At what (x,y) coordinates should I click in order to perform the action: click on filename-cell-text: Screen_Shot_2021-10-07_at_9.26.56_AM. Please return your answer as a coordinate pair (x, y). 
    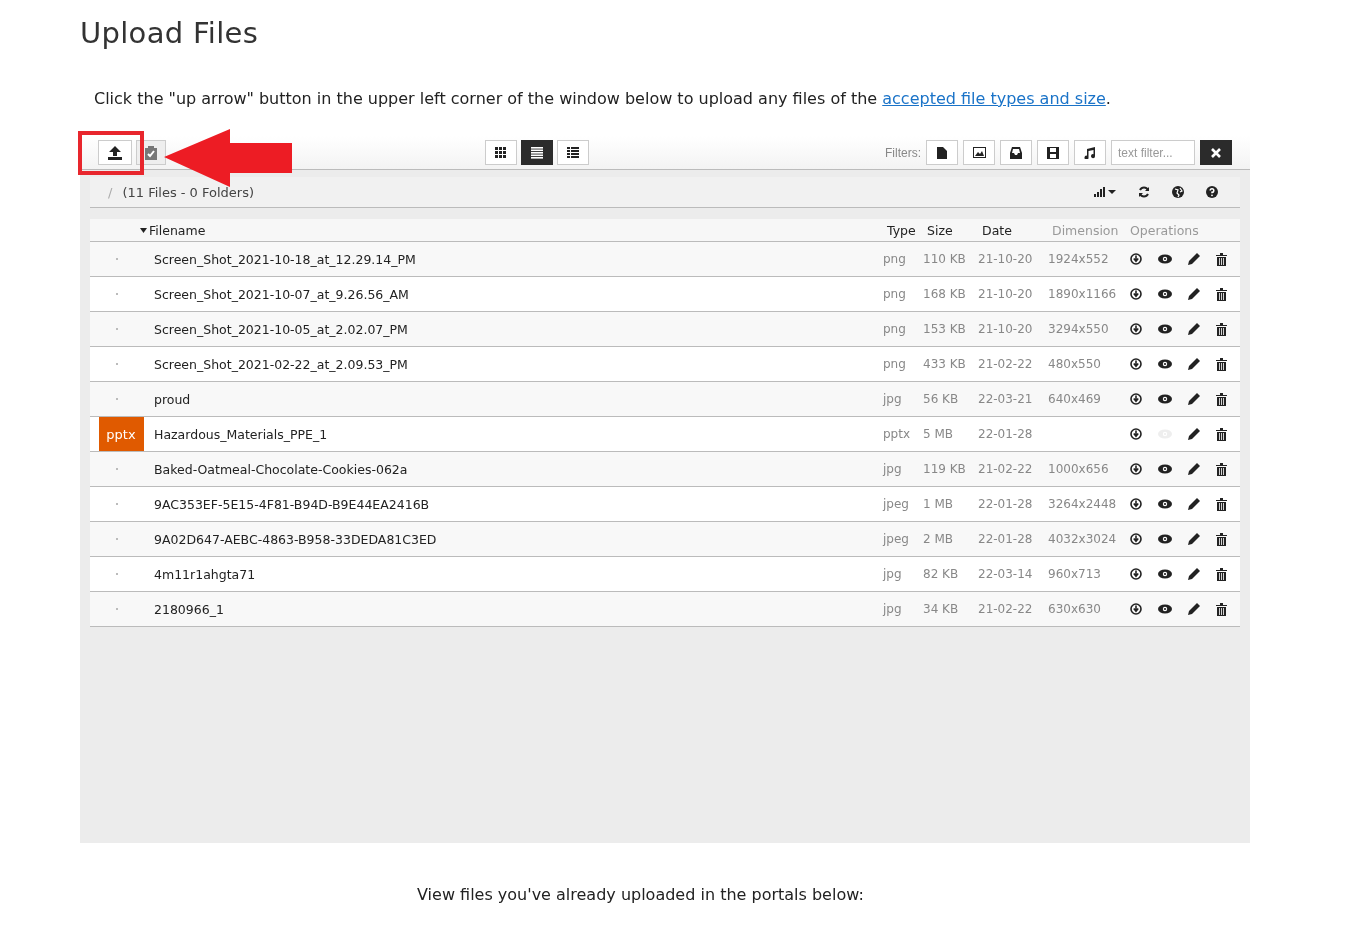
    Looking at the image, I should click on (282, 294).